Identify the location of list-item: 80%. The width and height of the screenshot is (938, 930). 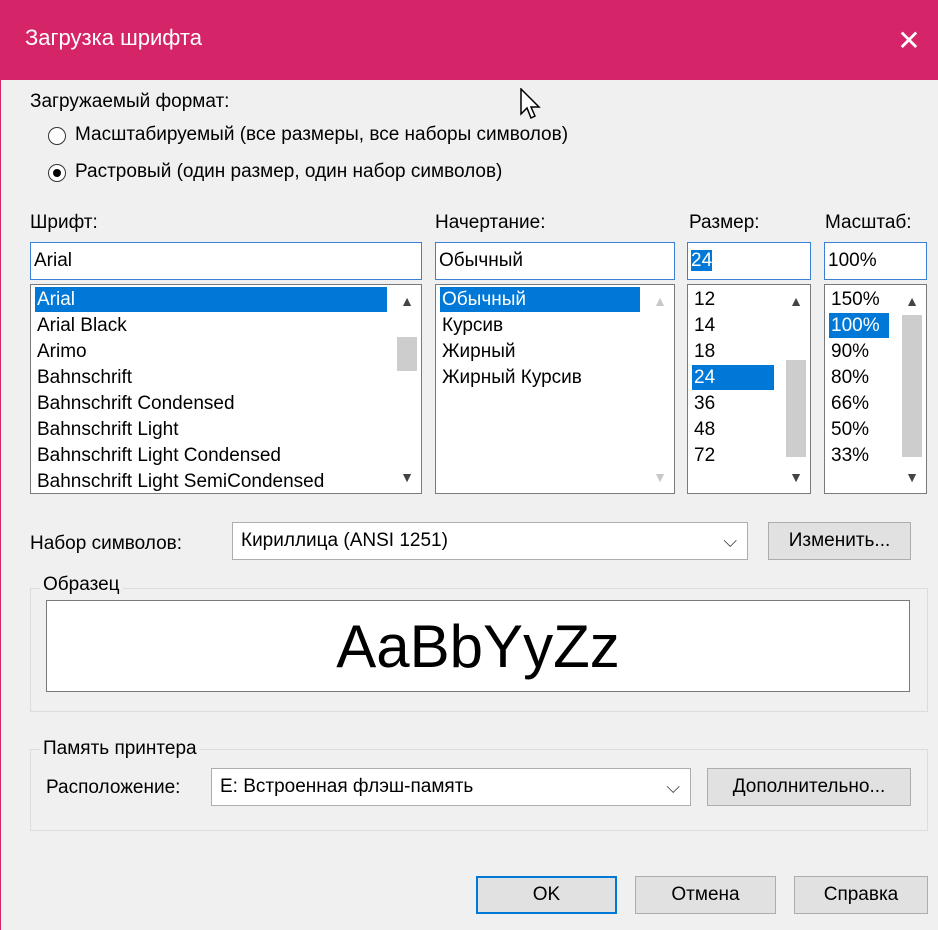
(849, 377).